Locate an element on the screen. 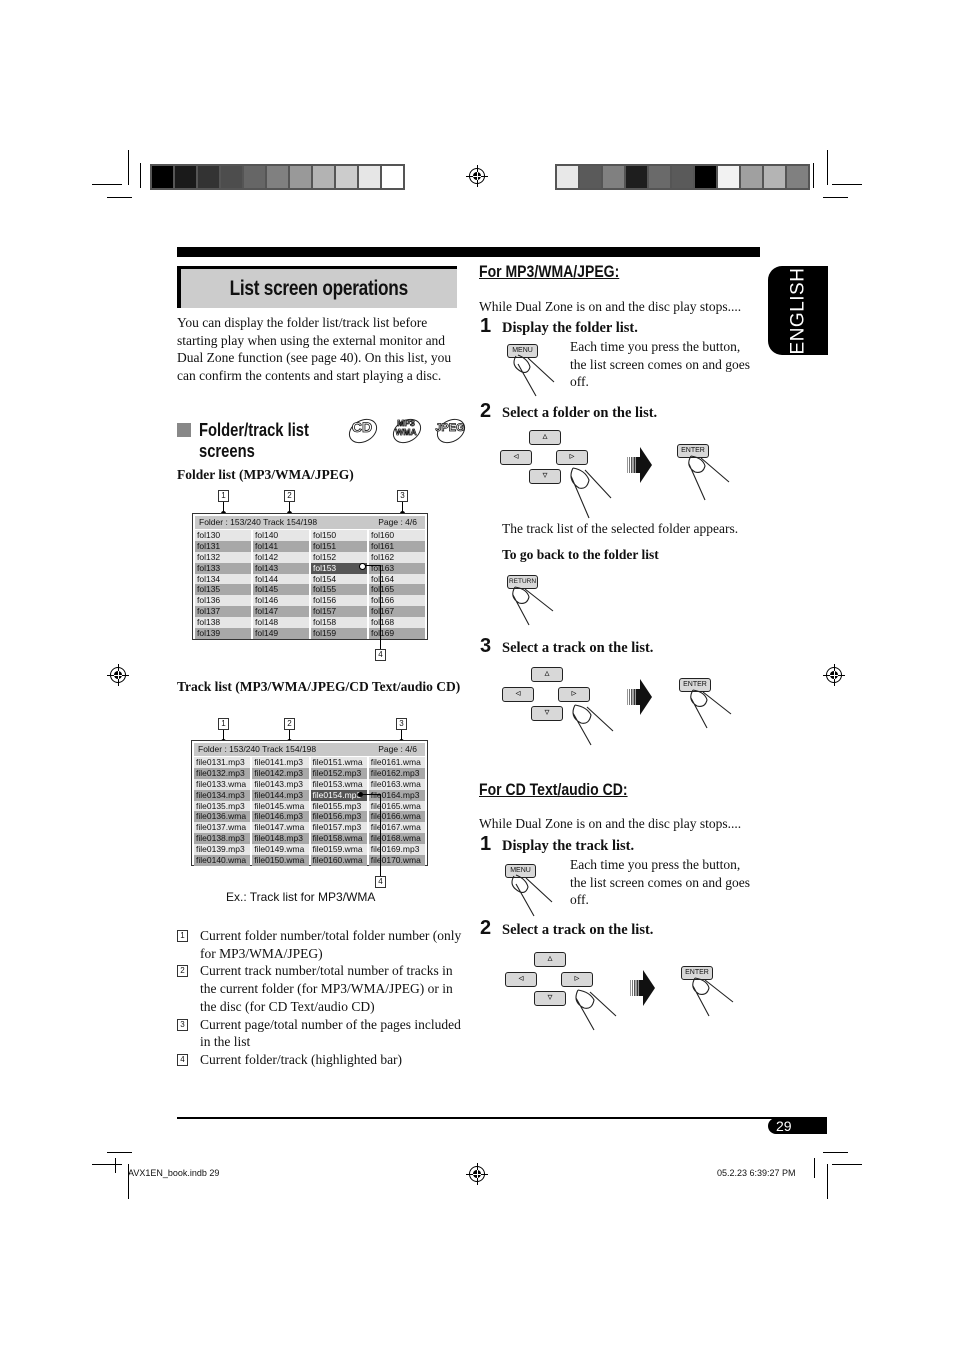 Image resolution: width=954 pixels, height=1351 pixels. list-item: file0165.wma is located at coordinates (396, 806).